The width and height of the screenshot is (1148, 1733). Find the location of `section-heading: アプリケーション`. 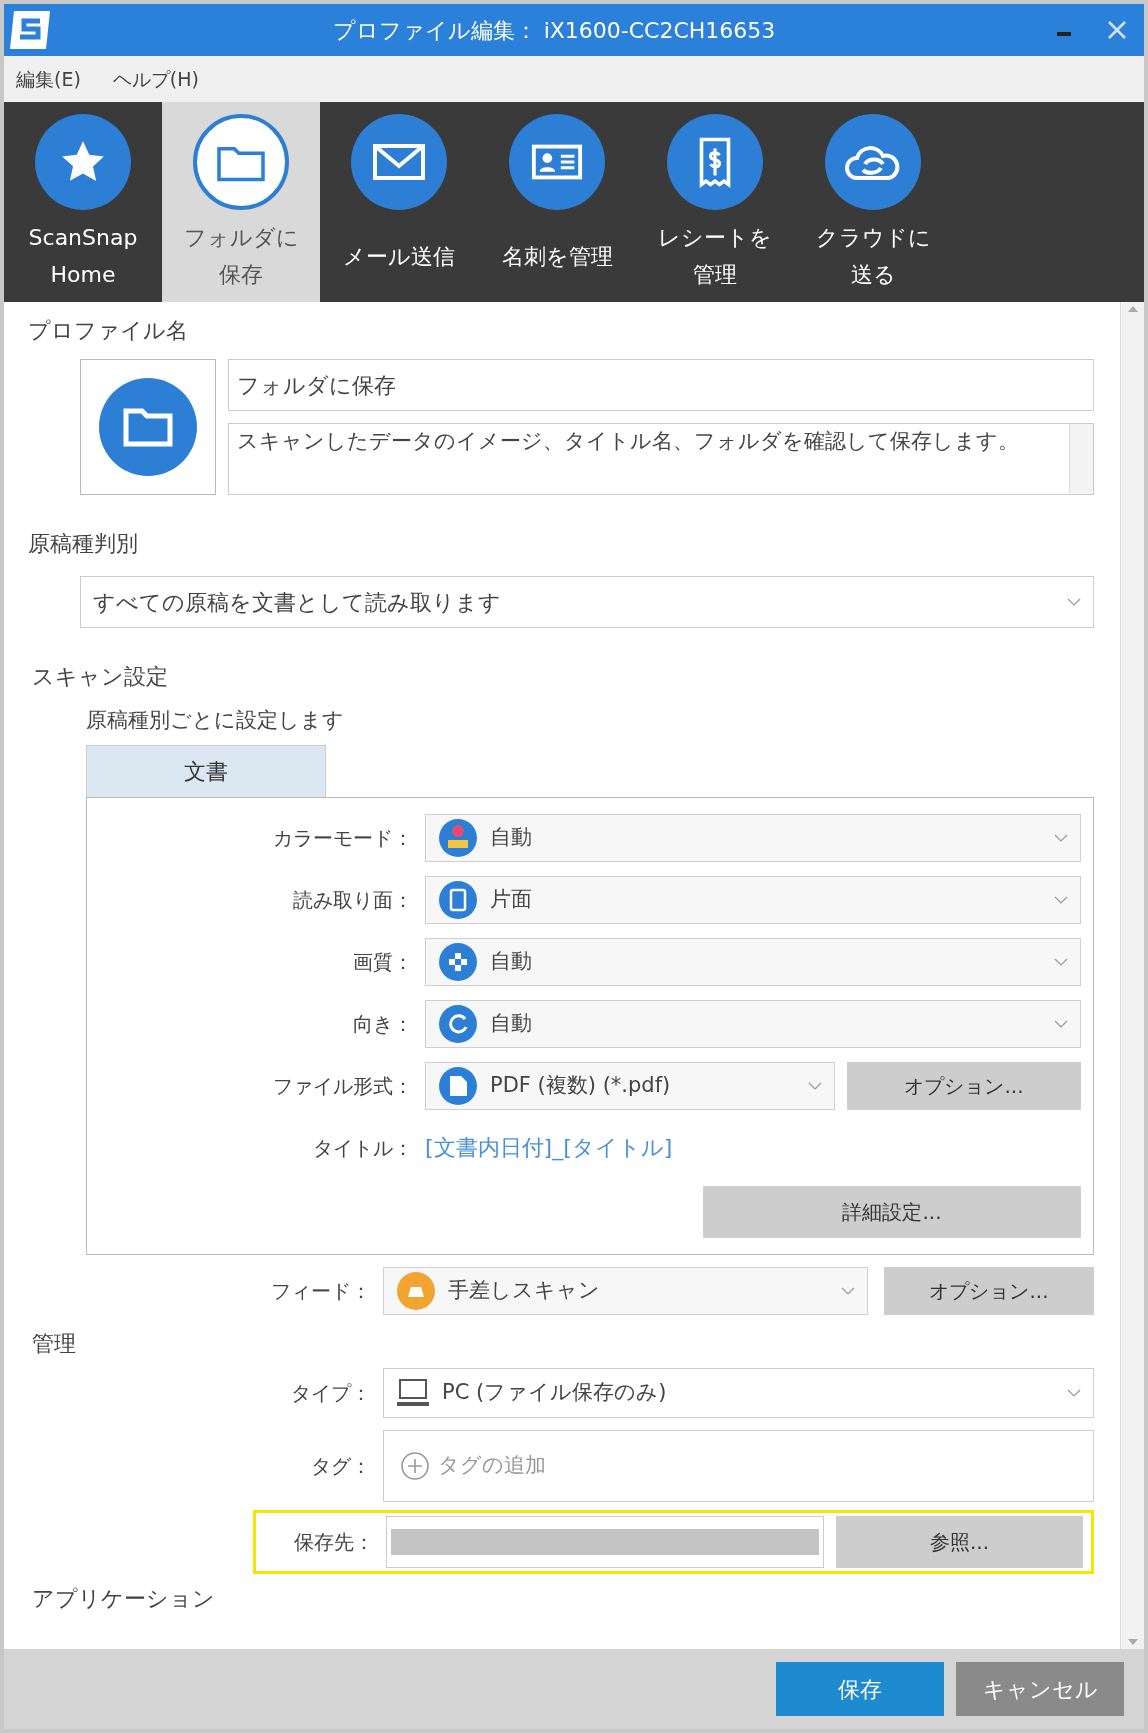

section-heading: アプリケーション is located at coordinates (124, 1598).